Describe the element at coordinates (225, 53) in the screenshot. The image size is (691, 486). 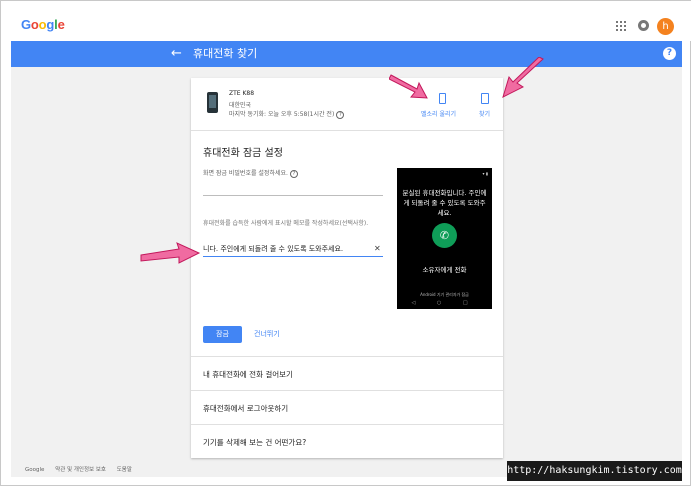
I see `page-title: 휴대전화 찾기` at that location.